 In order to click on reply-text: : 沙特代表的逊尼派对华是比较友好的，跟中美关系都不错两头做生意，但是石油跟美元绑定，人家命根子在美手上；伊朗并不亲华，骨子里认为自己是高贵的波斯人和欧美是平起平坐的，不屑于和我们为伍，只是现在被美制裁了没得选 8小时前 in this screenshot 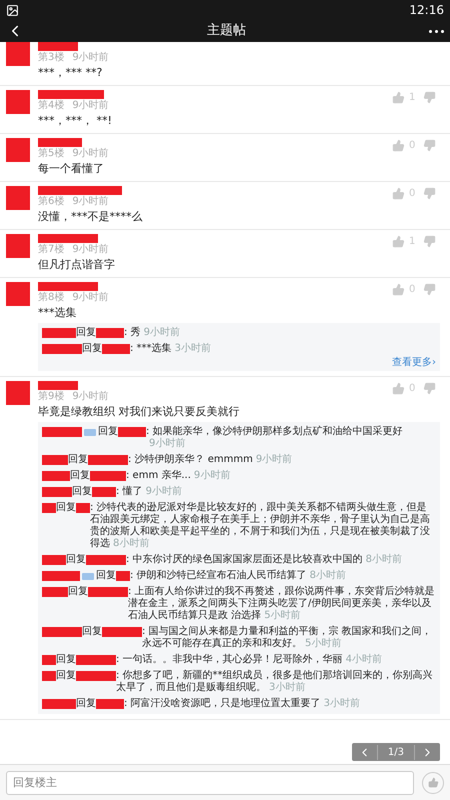, I will do `click(260, 526)`.